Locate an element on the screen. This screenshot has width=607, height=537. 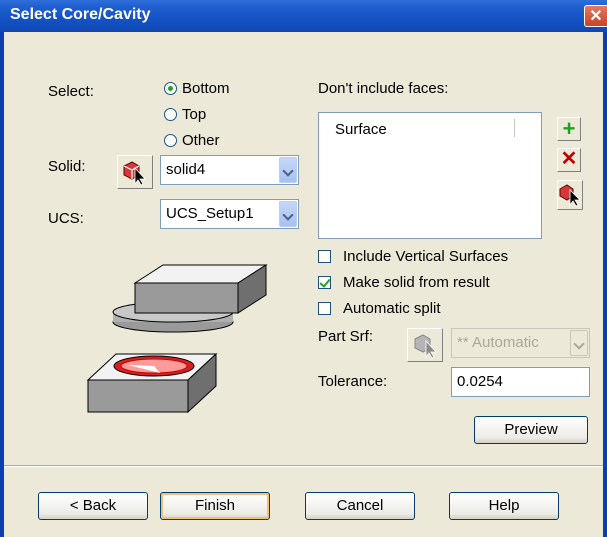
plus-icon: + is located at coordinates (569, 128).